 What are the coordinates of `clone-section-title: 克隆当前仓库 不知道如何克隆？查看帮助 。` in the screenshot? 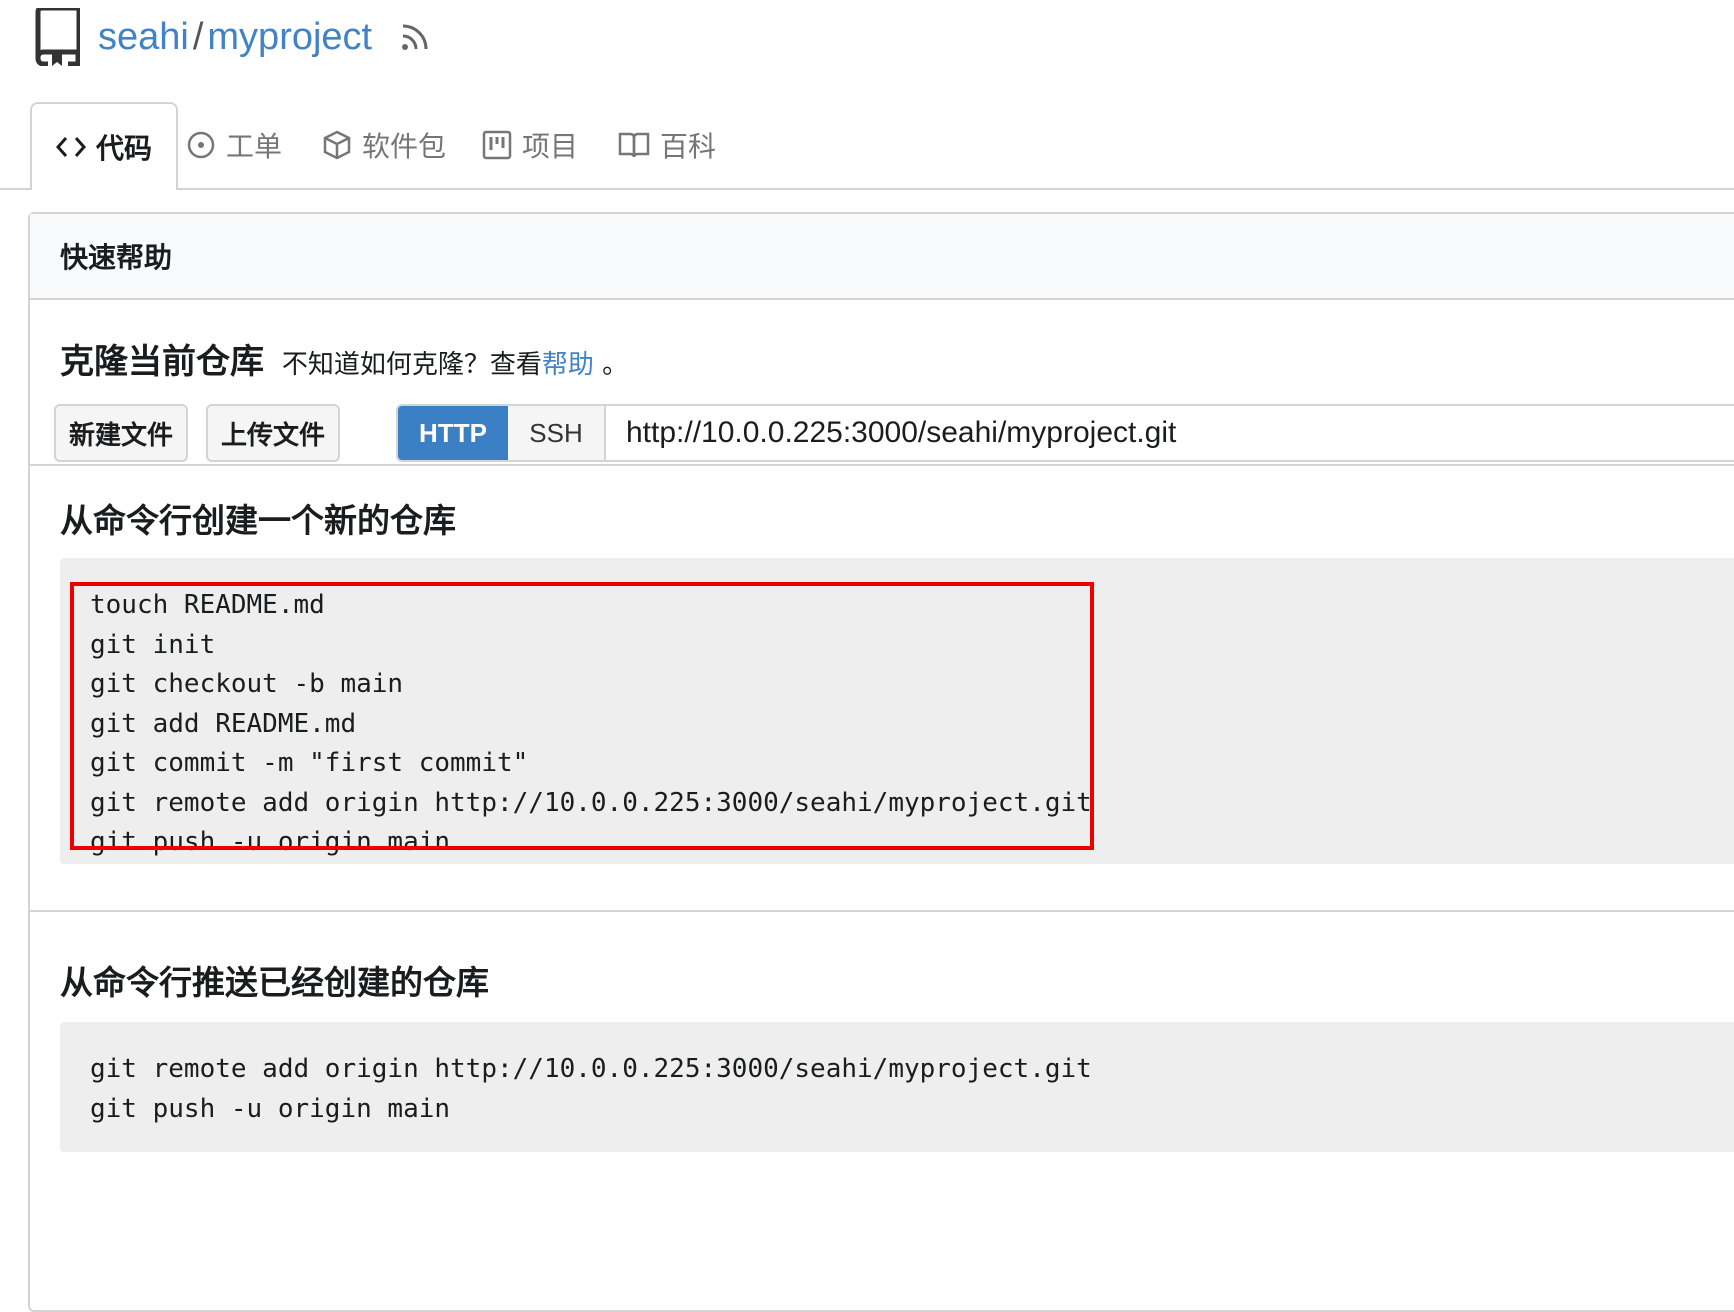 It's located at (344, 358).